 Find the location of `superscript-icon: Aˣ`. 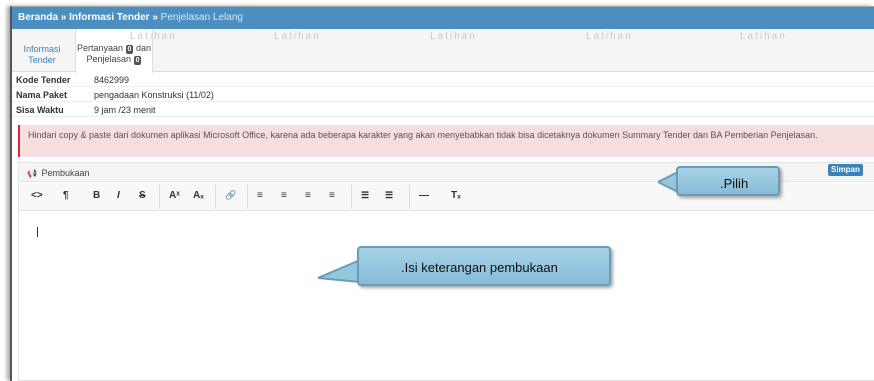

superscript-icon: Aˣ is located at coordinates (174, 195).